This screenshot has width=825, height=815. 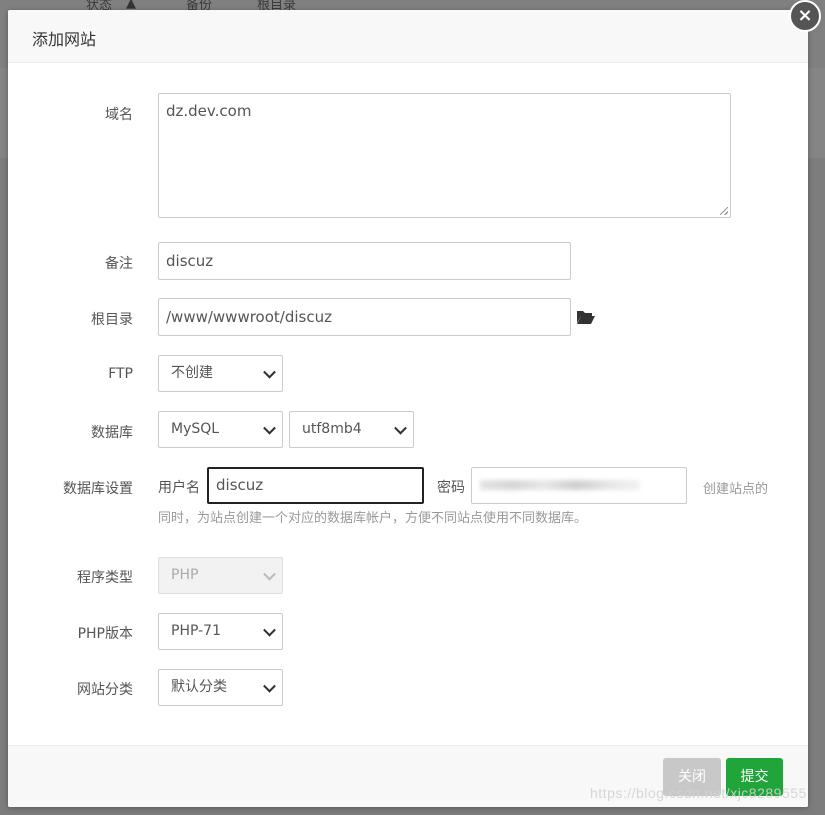 I want to click on db-settings-label: 数据库设置, so click(x=98, y=489).